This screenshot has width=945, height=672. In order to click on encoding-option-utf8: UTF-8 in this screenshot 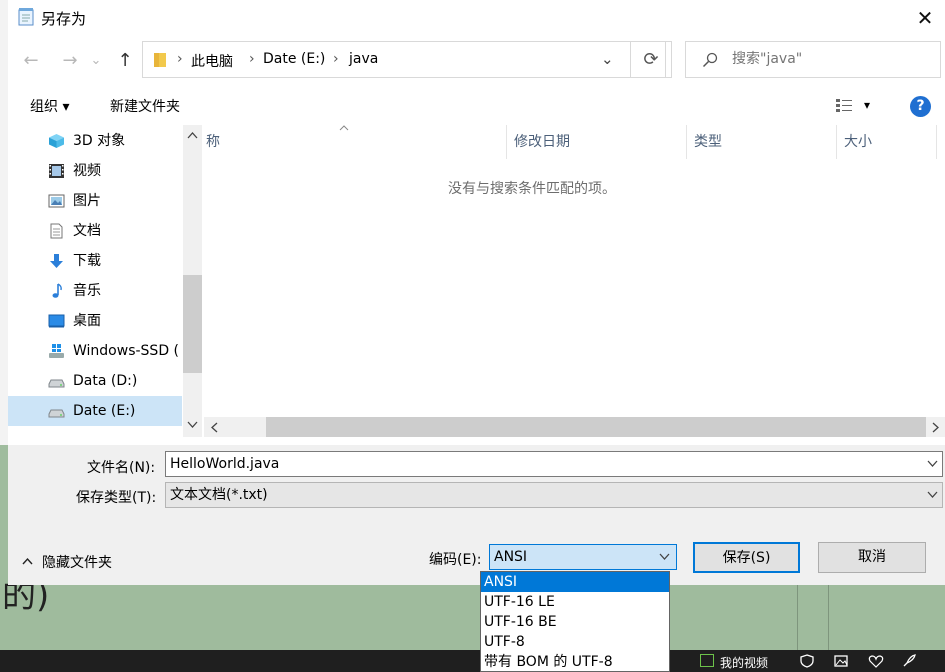, I will do `click(575, 642)`.